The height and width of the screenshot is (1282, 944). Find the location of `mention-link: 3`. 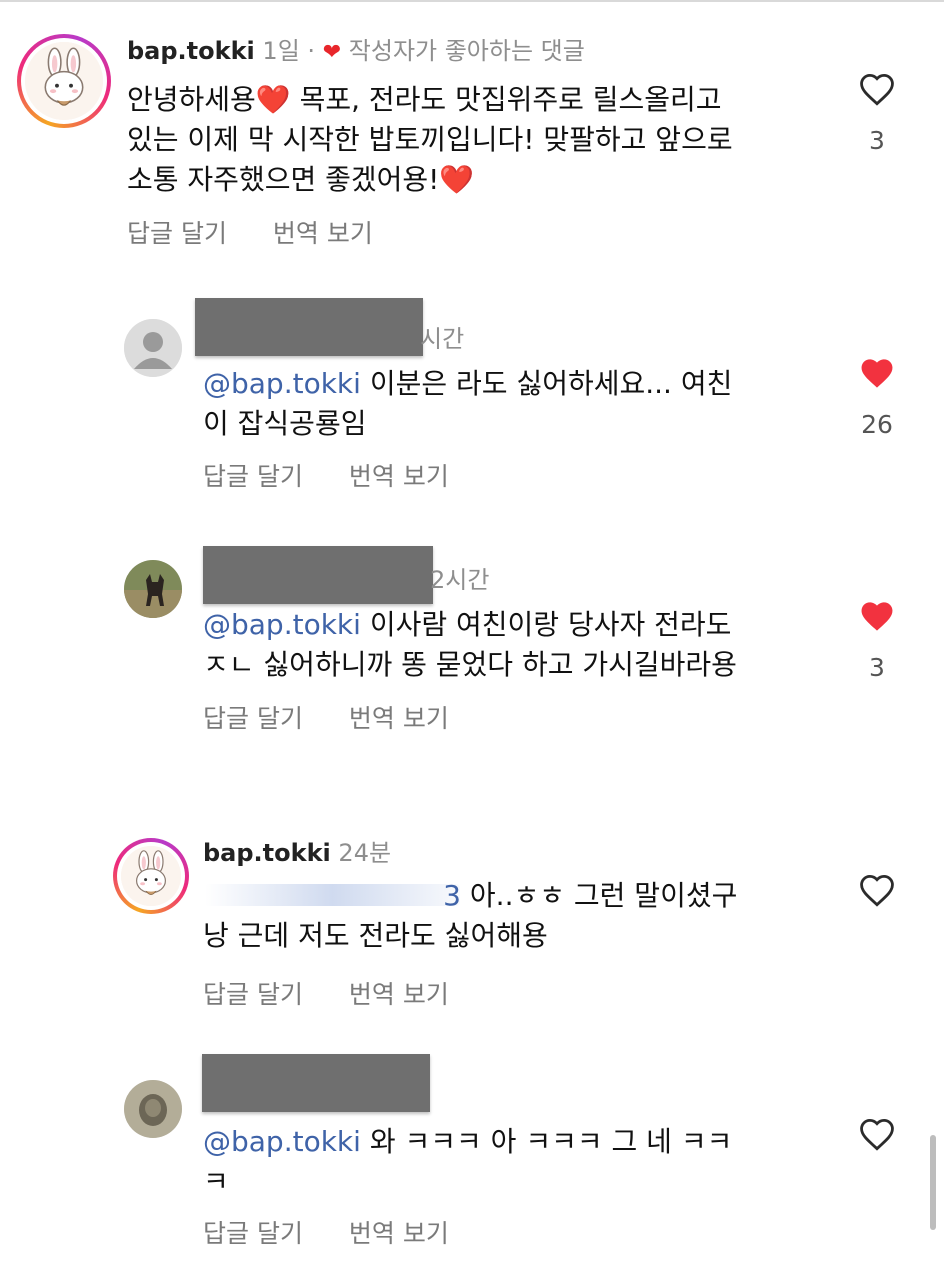

mention-link: 3 is located at coordinates (332, 896).